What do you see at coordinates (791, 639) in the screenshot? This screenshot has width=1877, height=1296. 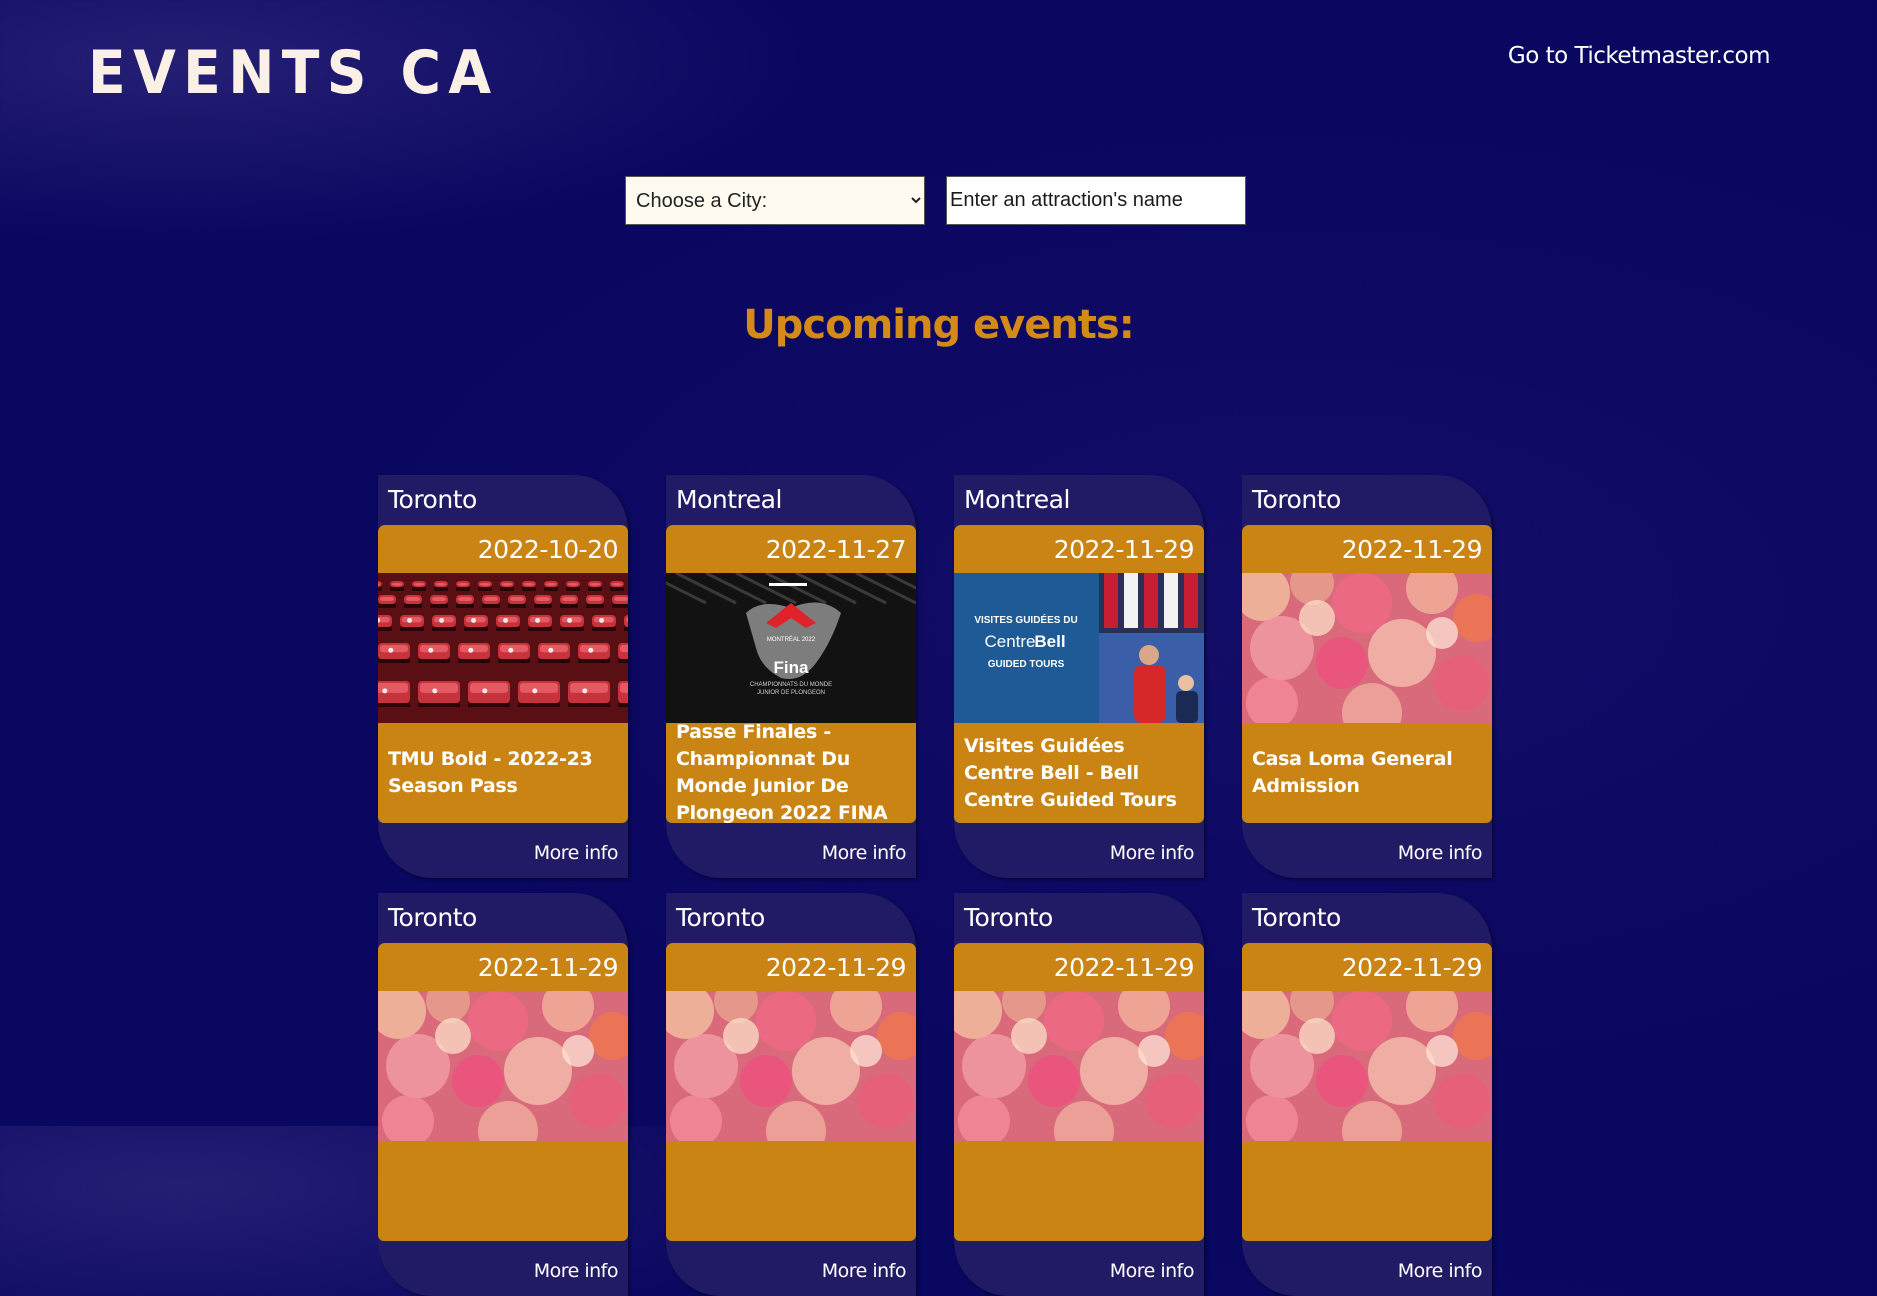 I see `fina-event-text: MONTRÉAL 2022` at bounding box center [791, 639].